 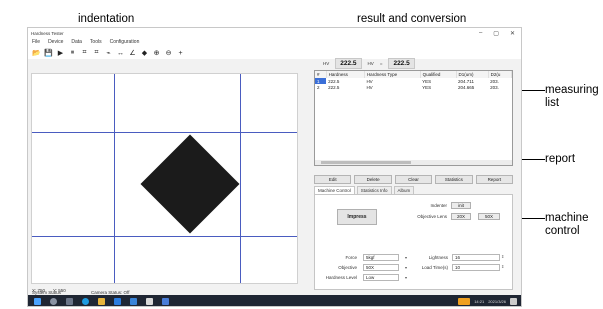 I want to click on clear-button: Clear, so click(x=413, y=179).